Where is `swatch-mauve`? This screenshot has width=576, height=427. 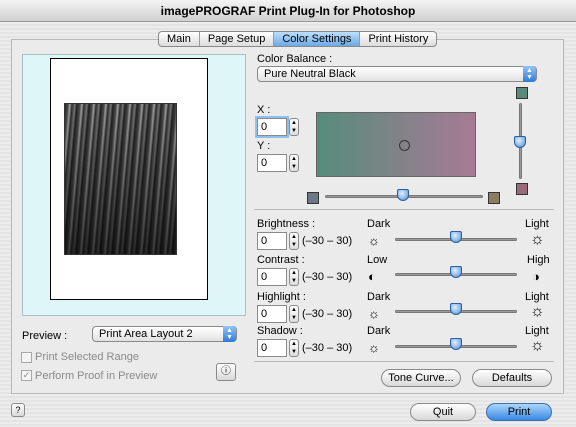 swatch-mauve is located at coordinates (522, 189).